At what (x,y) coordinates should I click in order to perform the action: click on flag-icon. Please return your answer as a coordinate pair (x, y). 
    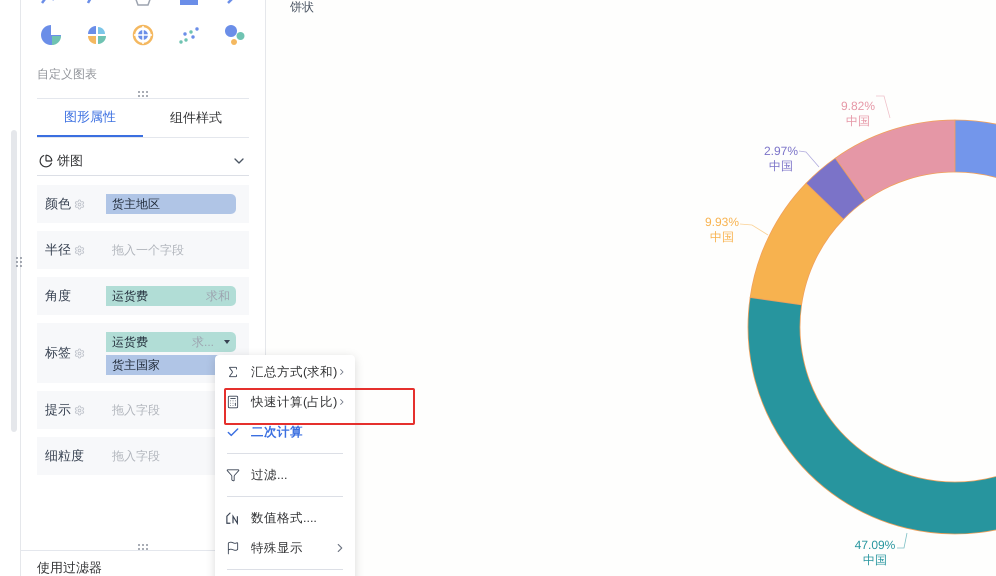
    Looking at the image, I should click on (233, 548).